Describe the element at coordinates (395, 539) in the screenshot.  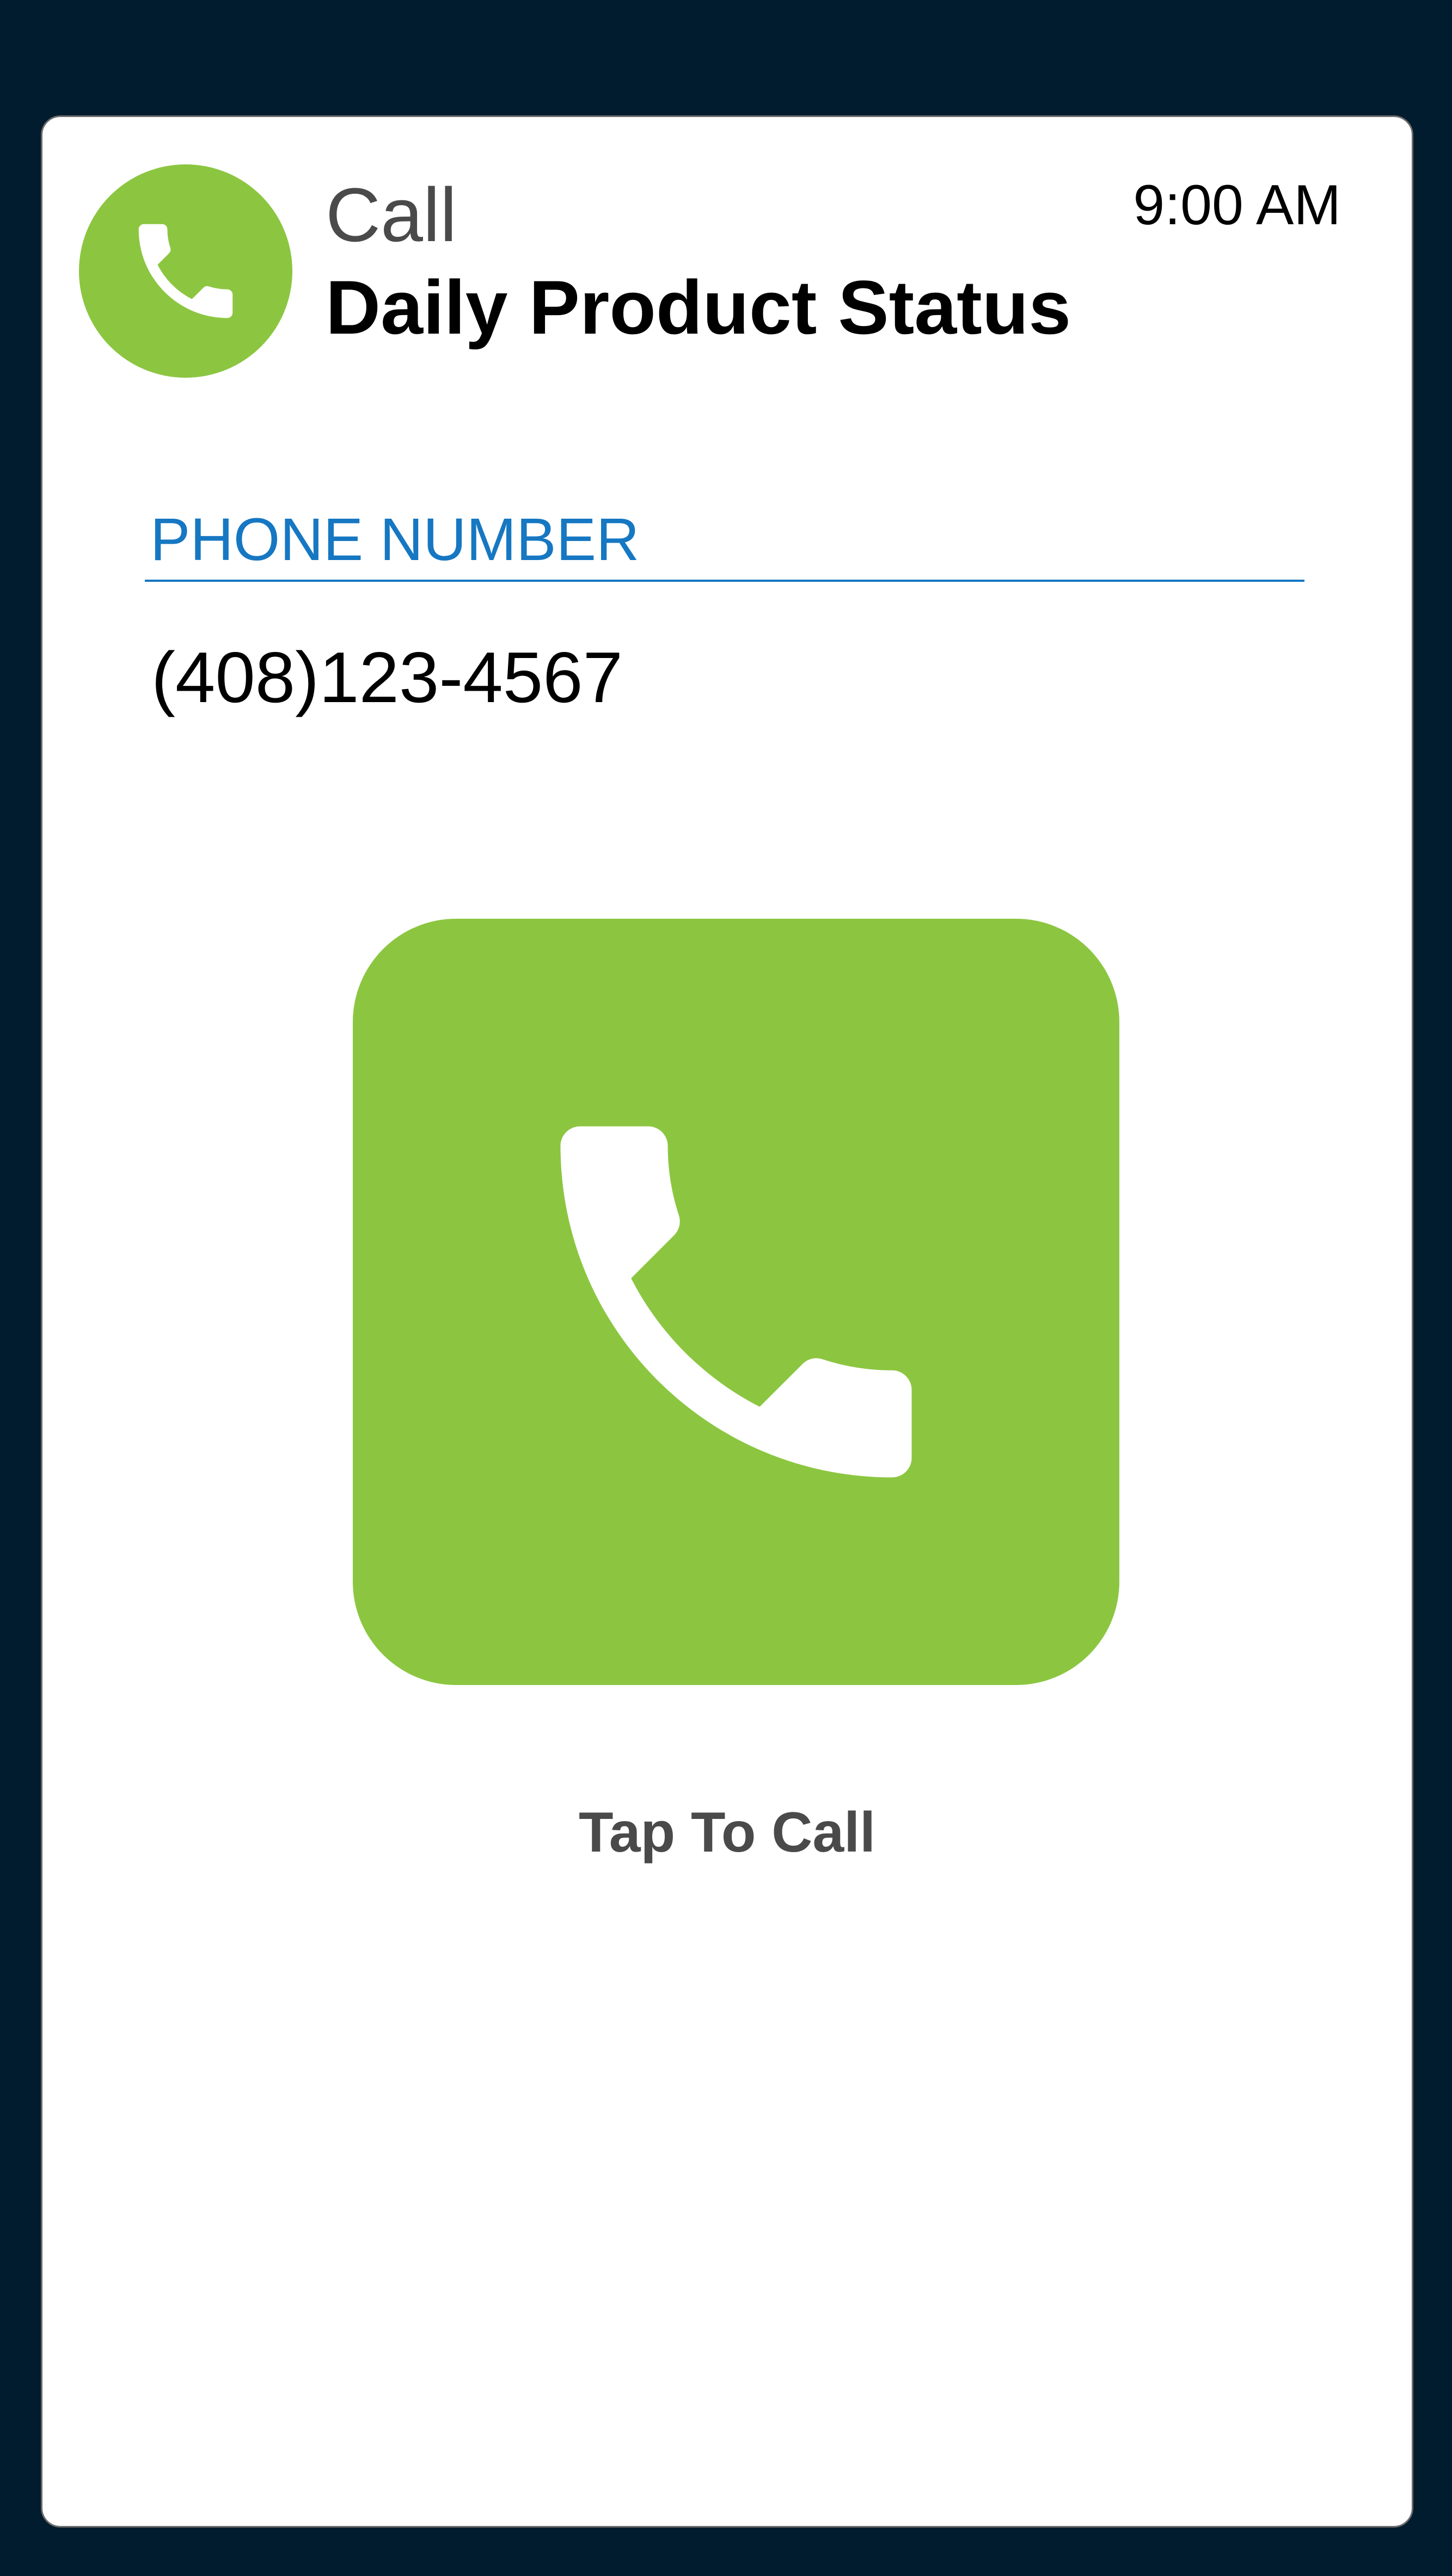
I see `phone-number-label: PHONE NUMBER` at that location.